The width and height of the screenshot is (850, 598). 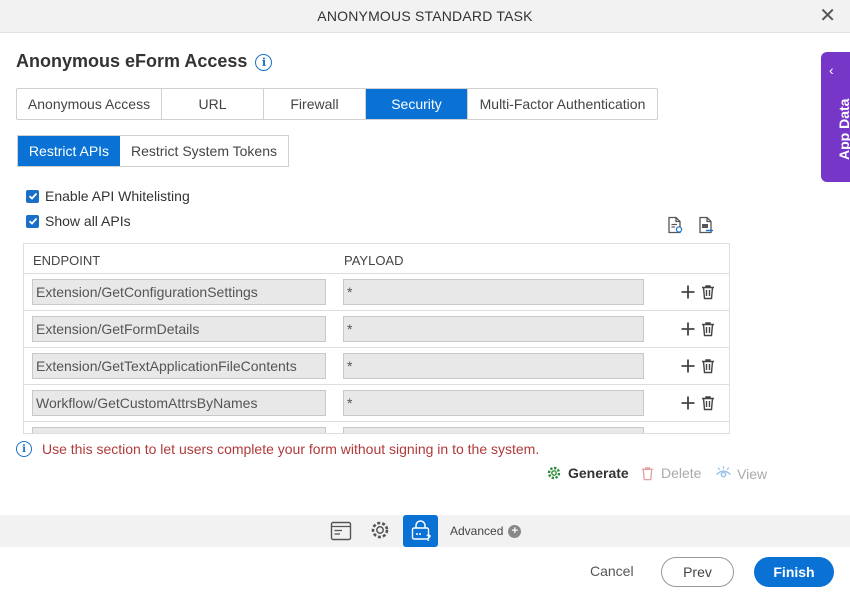 What do you see at coordinates (706, 227) in the screenshot?
I see `import-document-icon` at bounding box center [706, 227].